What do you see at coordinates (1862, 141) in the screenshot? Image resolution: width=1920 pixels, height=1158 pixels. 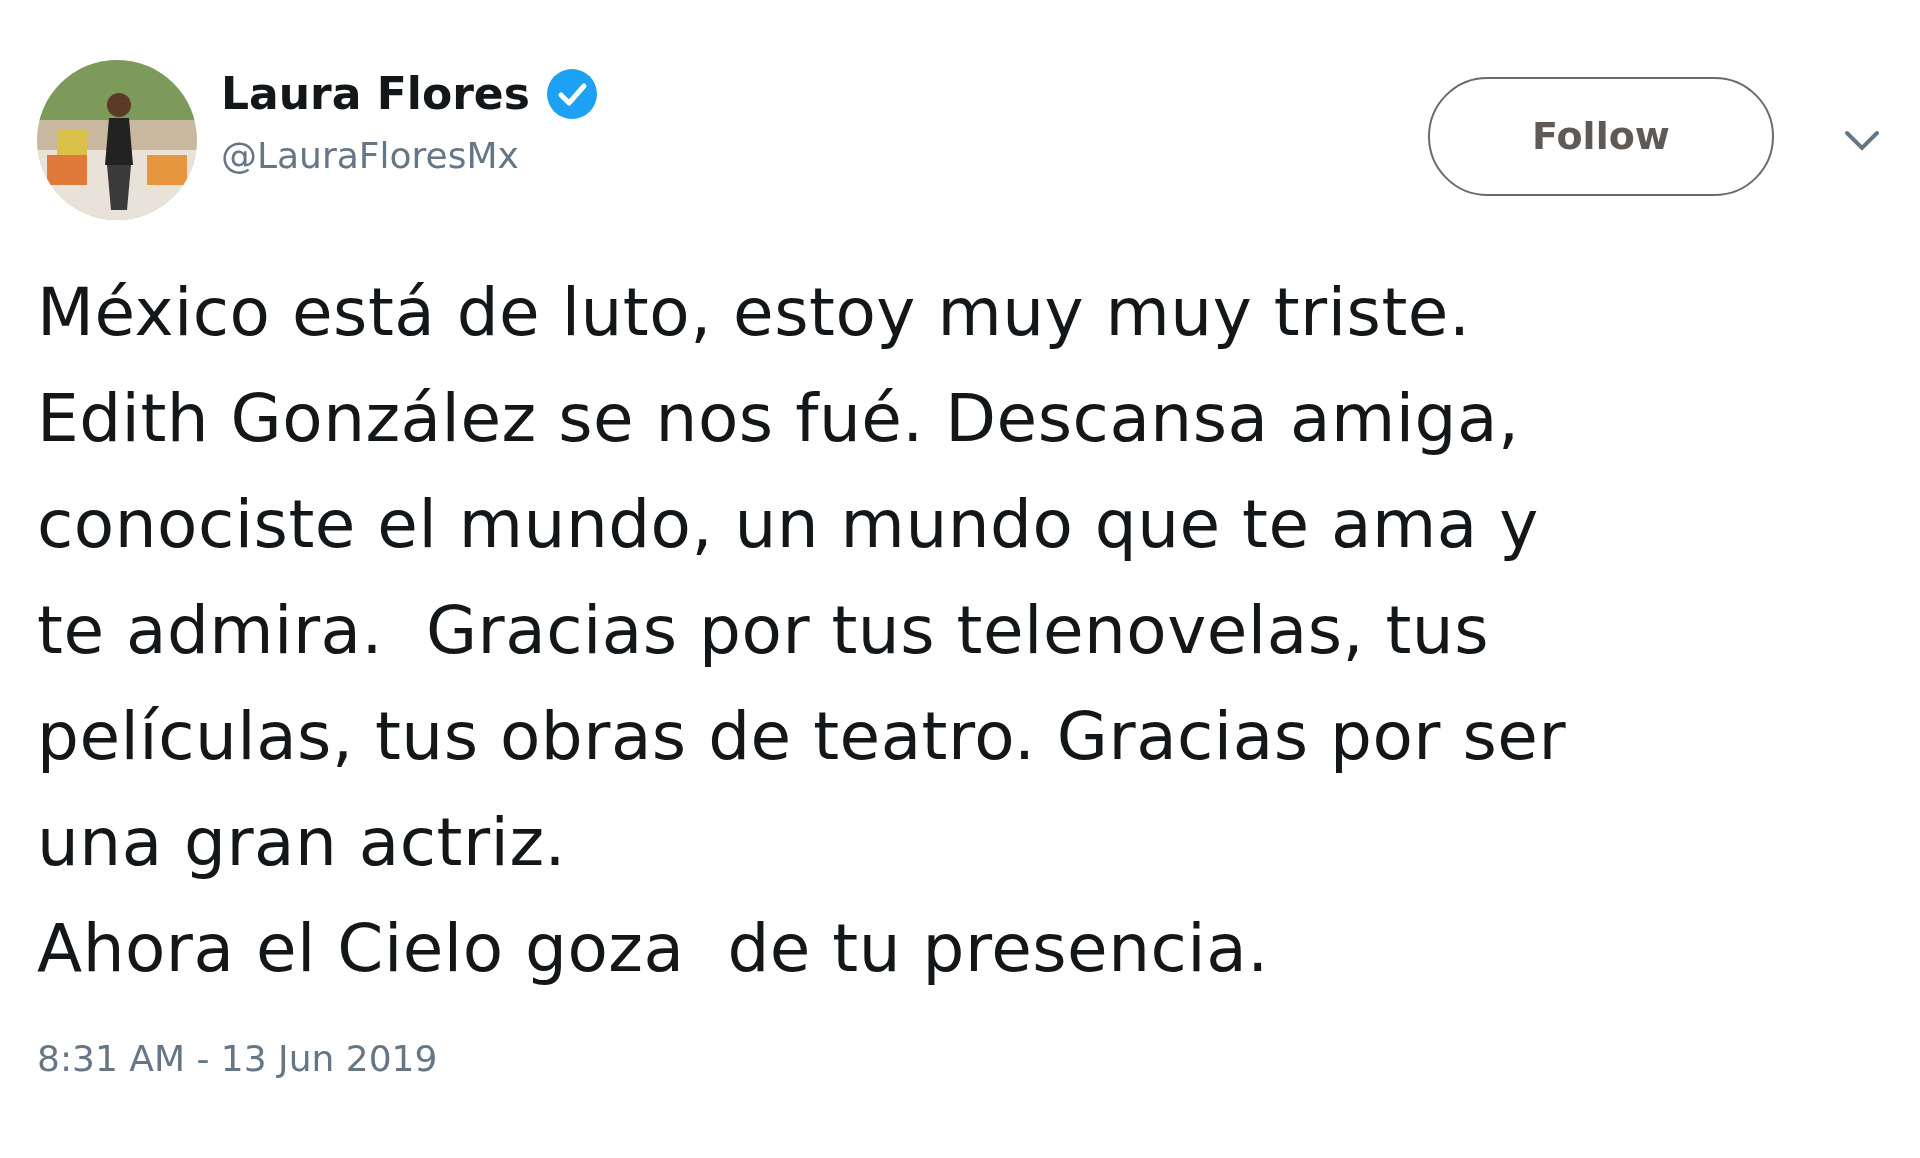 I see `chevron-down-icon` at bounding box center [1862, 141].